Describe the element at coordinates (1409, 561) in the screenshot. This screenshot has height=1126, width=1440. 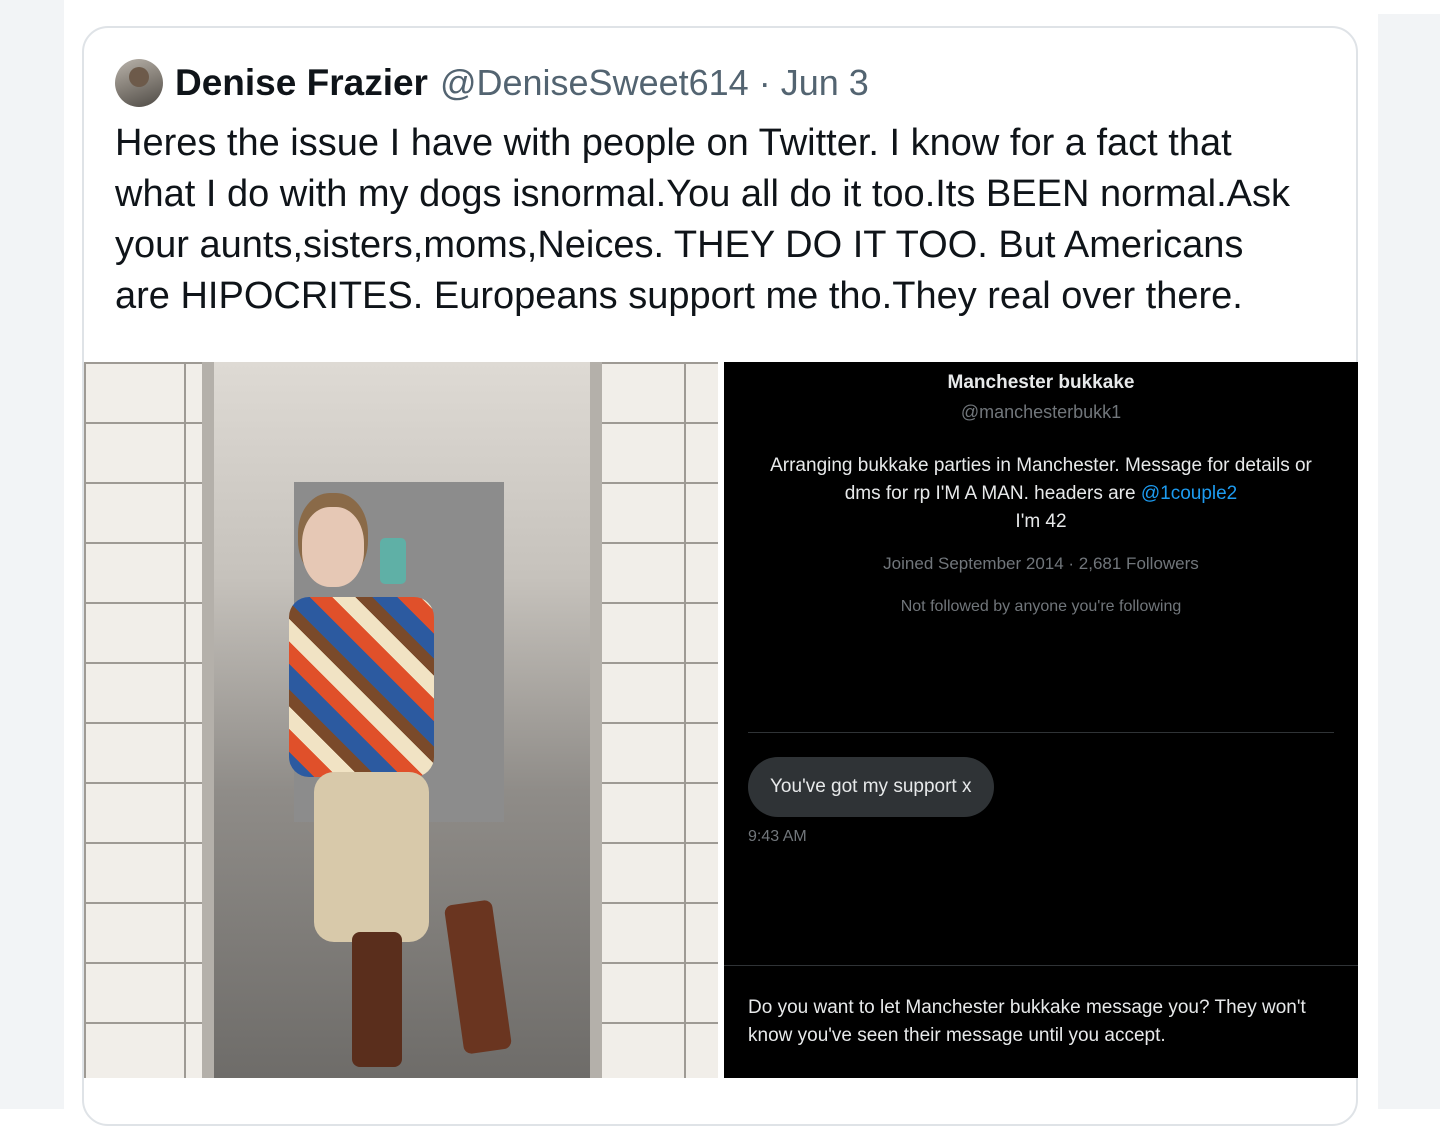
I see `page-background-right` at that location.